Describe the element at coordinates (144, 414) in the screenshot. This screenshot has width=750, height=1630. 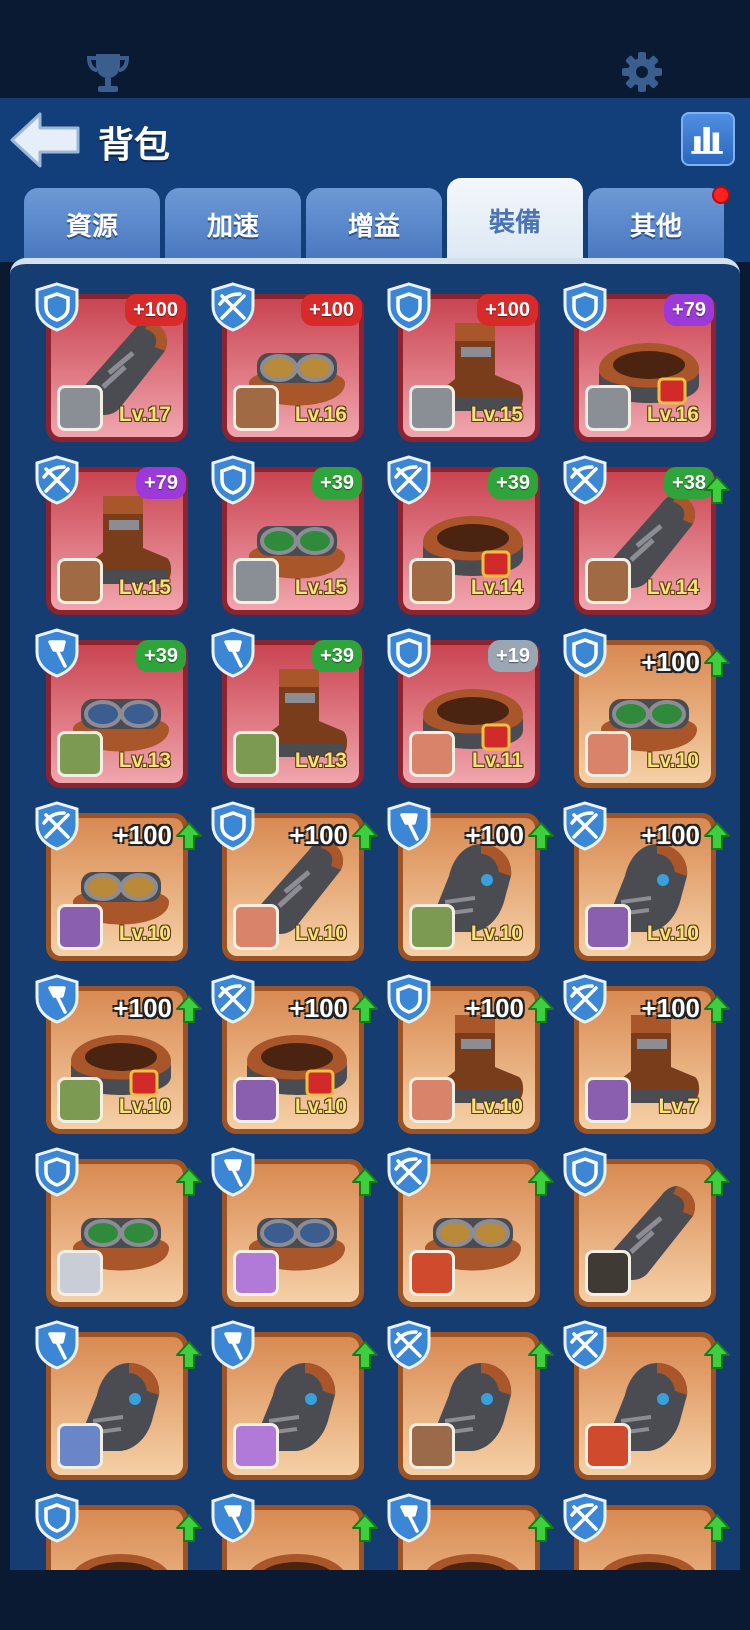
I see `level-label: Lv.17` at that location.